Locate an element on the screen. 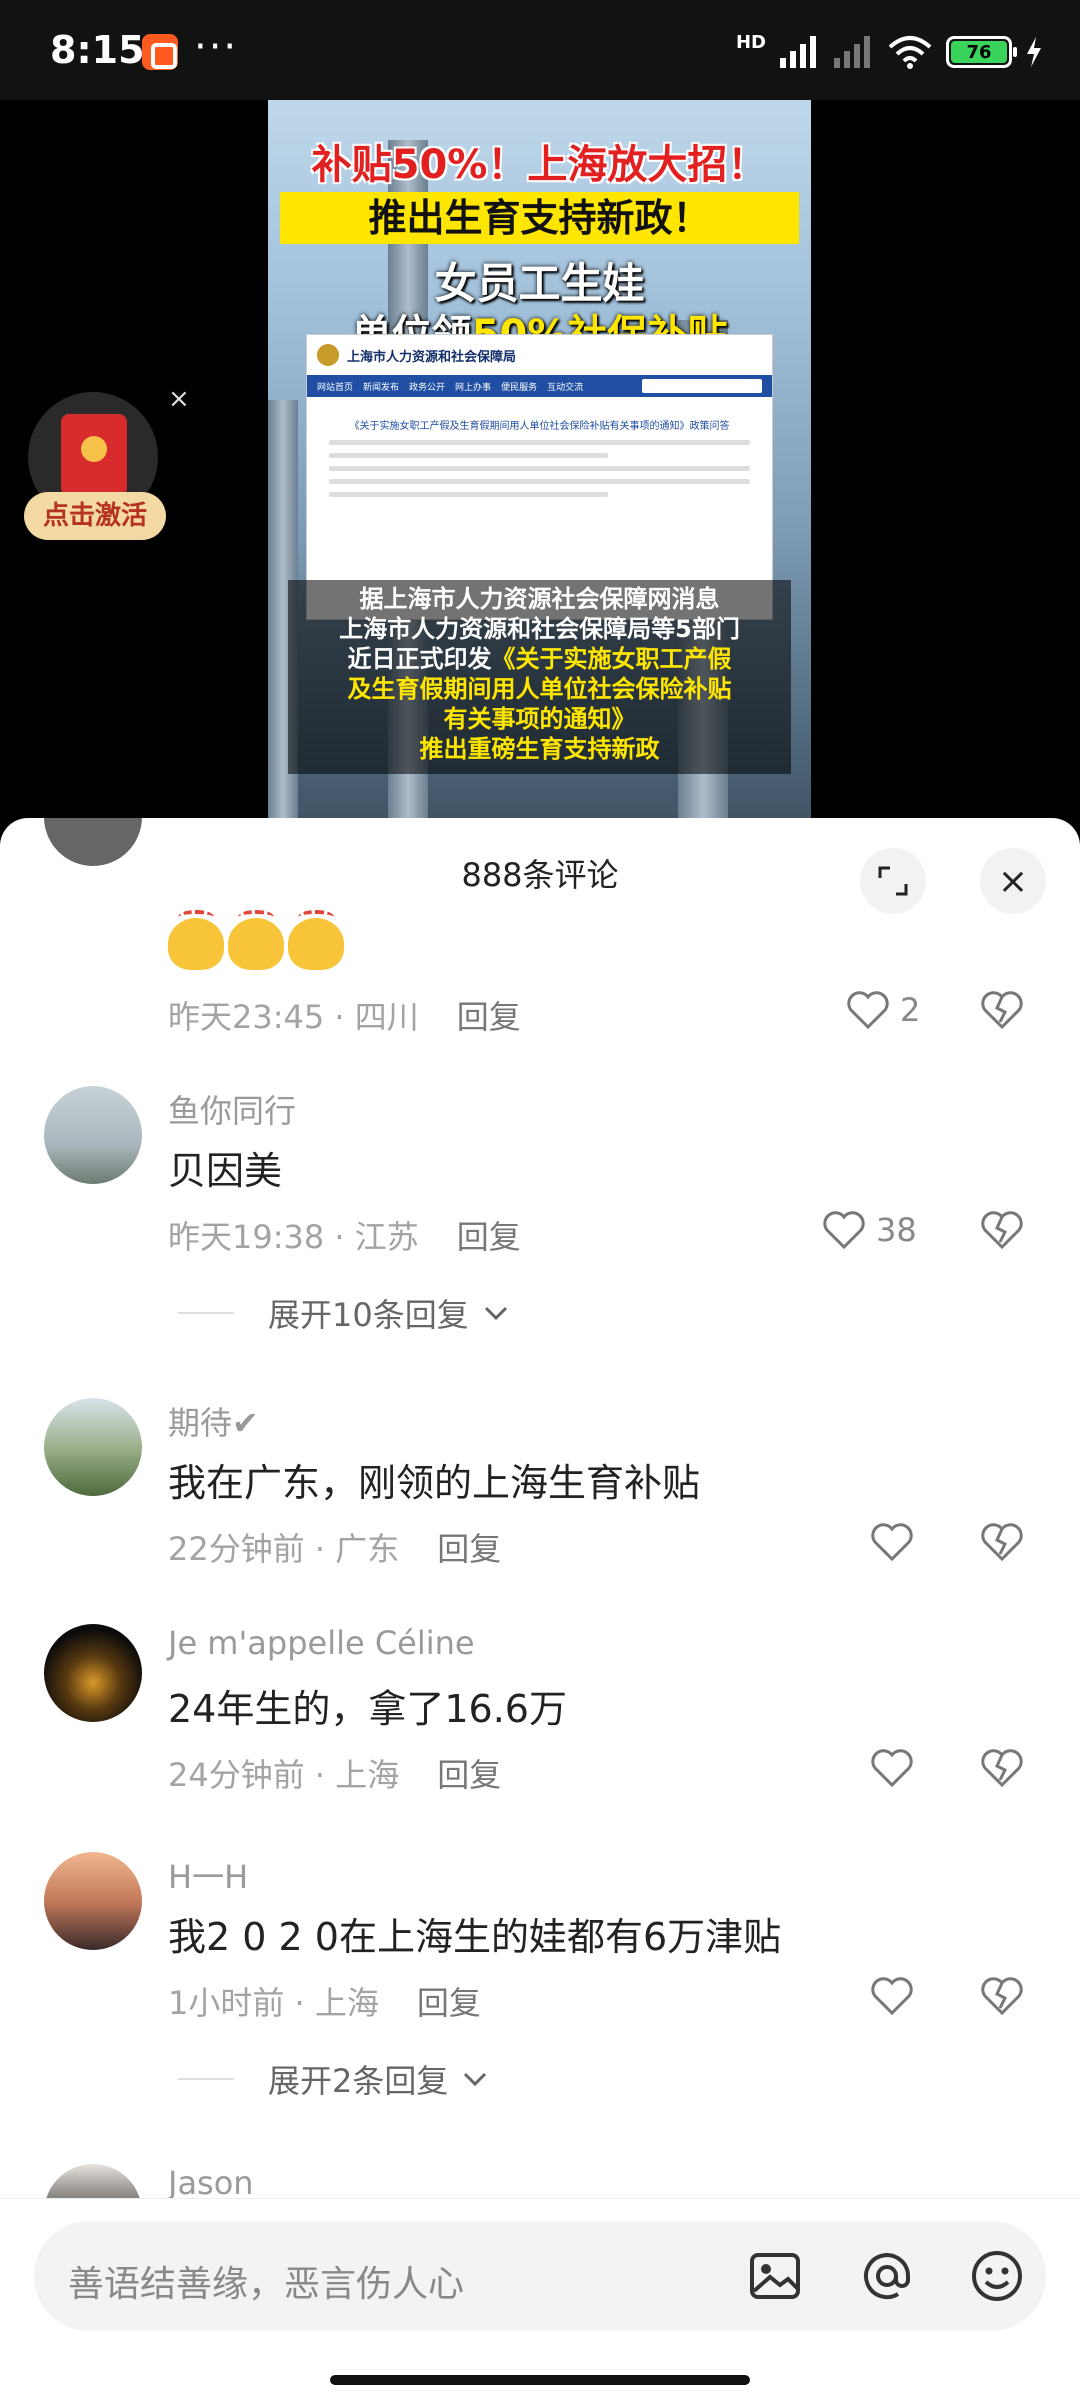  hd-label: HD is located at coordinates (750, 42).